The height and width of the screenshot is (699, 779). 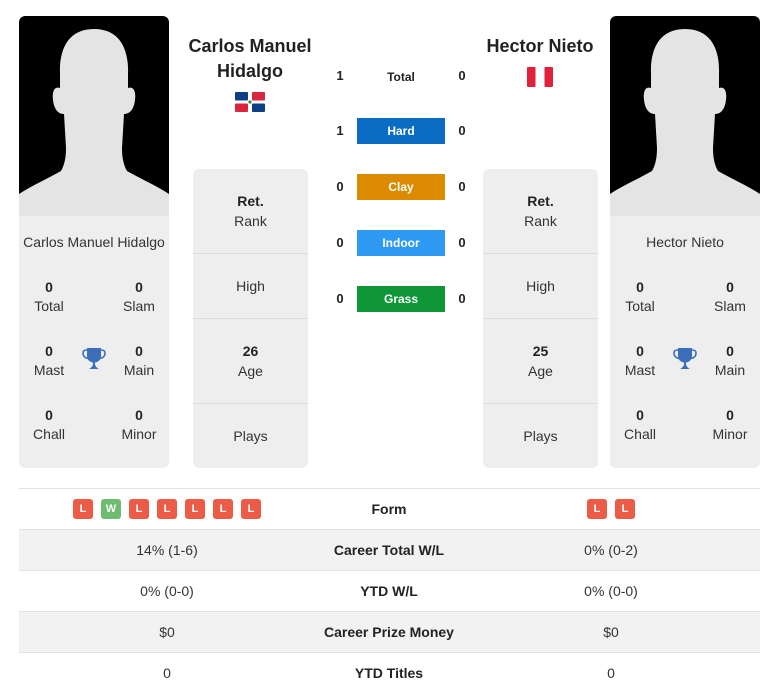 I want to click on h2h-clay: 0 Clay 0, so click(x=400, y=187).